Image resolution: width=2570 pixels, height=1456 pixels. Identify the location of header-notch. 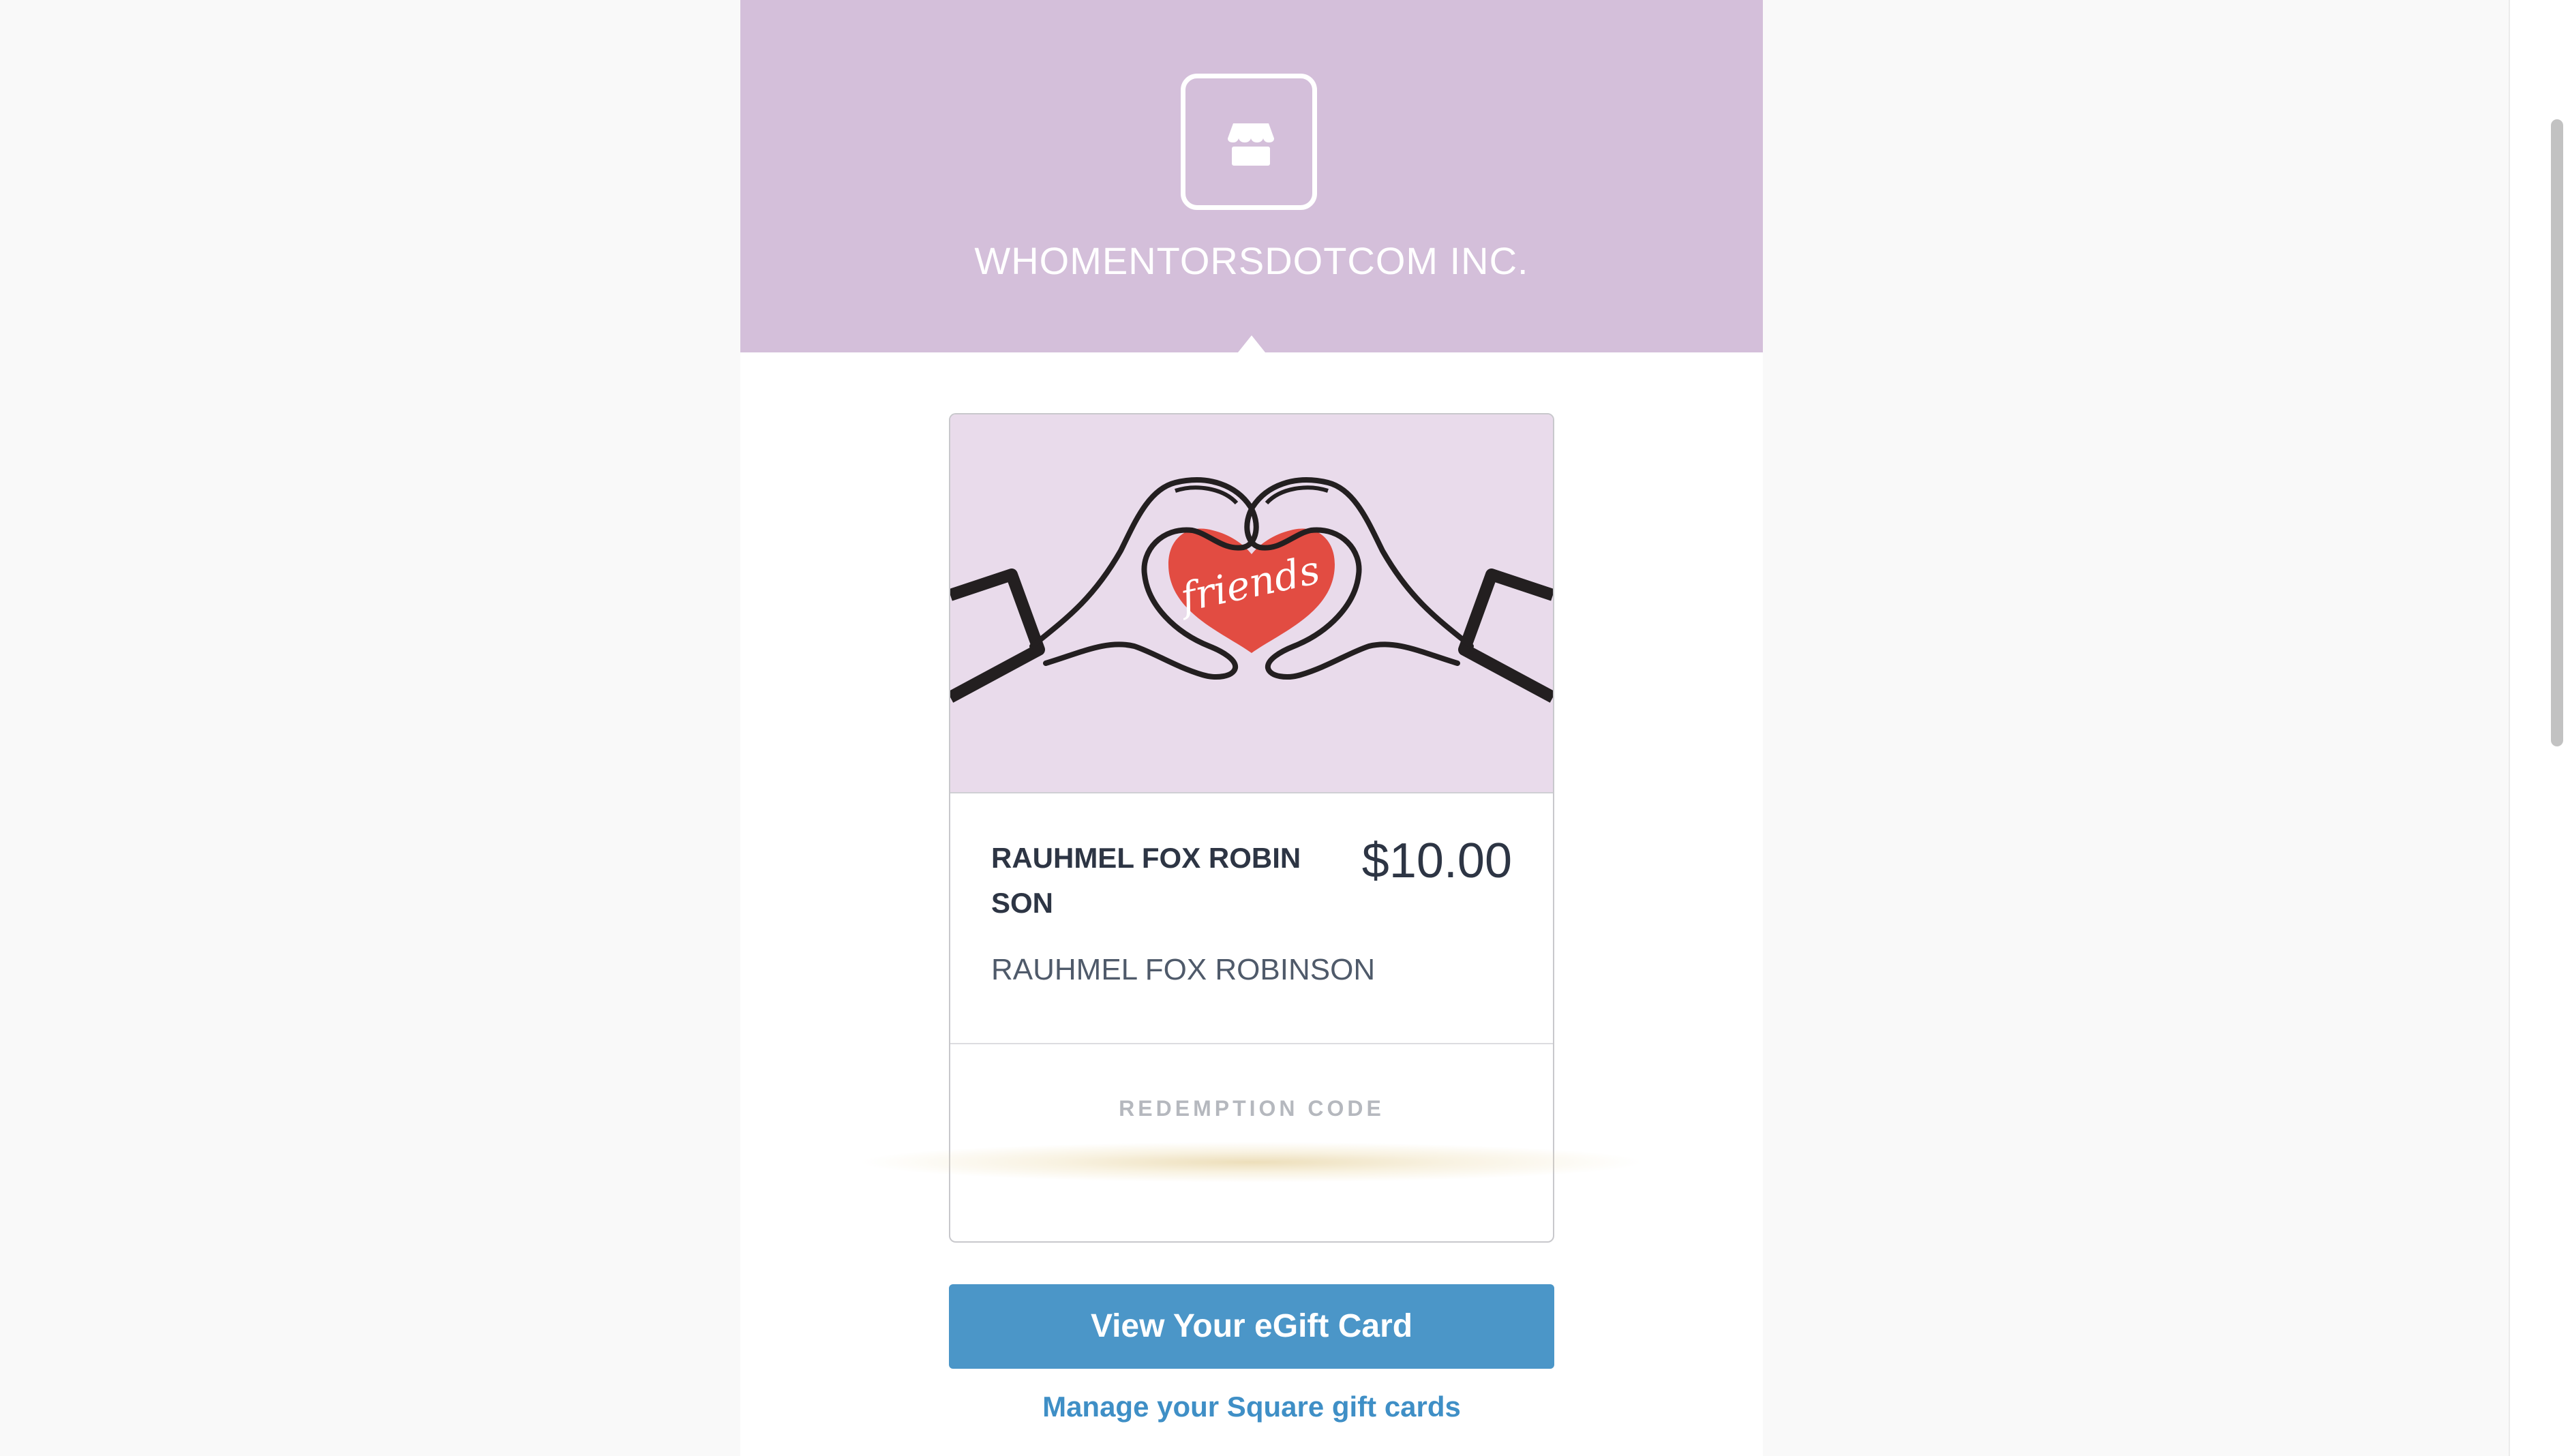
(1251, 343).